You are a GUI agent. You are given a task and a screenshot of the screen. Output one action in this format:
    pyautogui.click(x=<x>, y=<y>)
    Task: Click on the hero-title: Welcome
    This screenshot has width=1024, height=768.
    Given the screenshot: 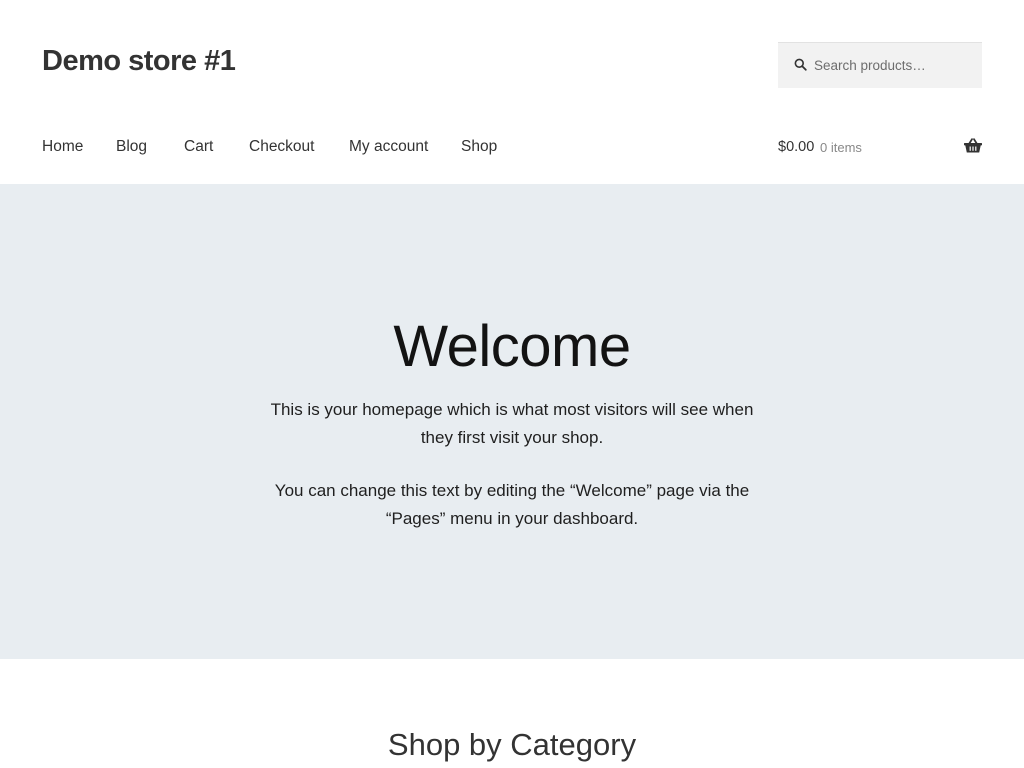 What is the action you would take?
    pyautogui.click(x=512, y=346)
    